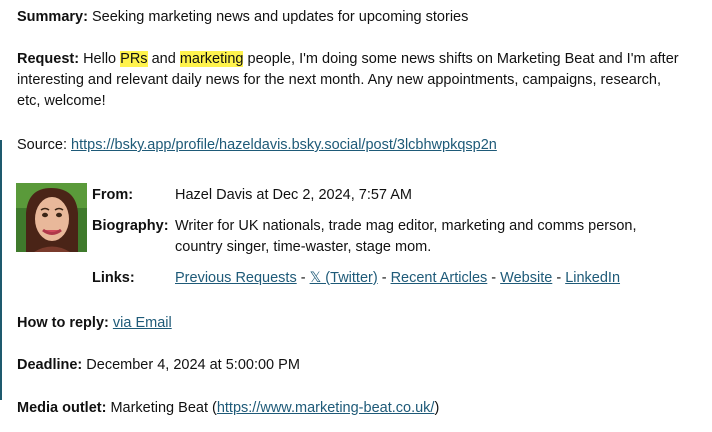  Describe the element at coordinates (42, 145) in the screenshot. I see `source-label: Source:` at that location.